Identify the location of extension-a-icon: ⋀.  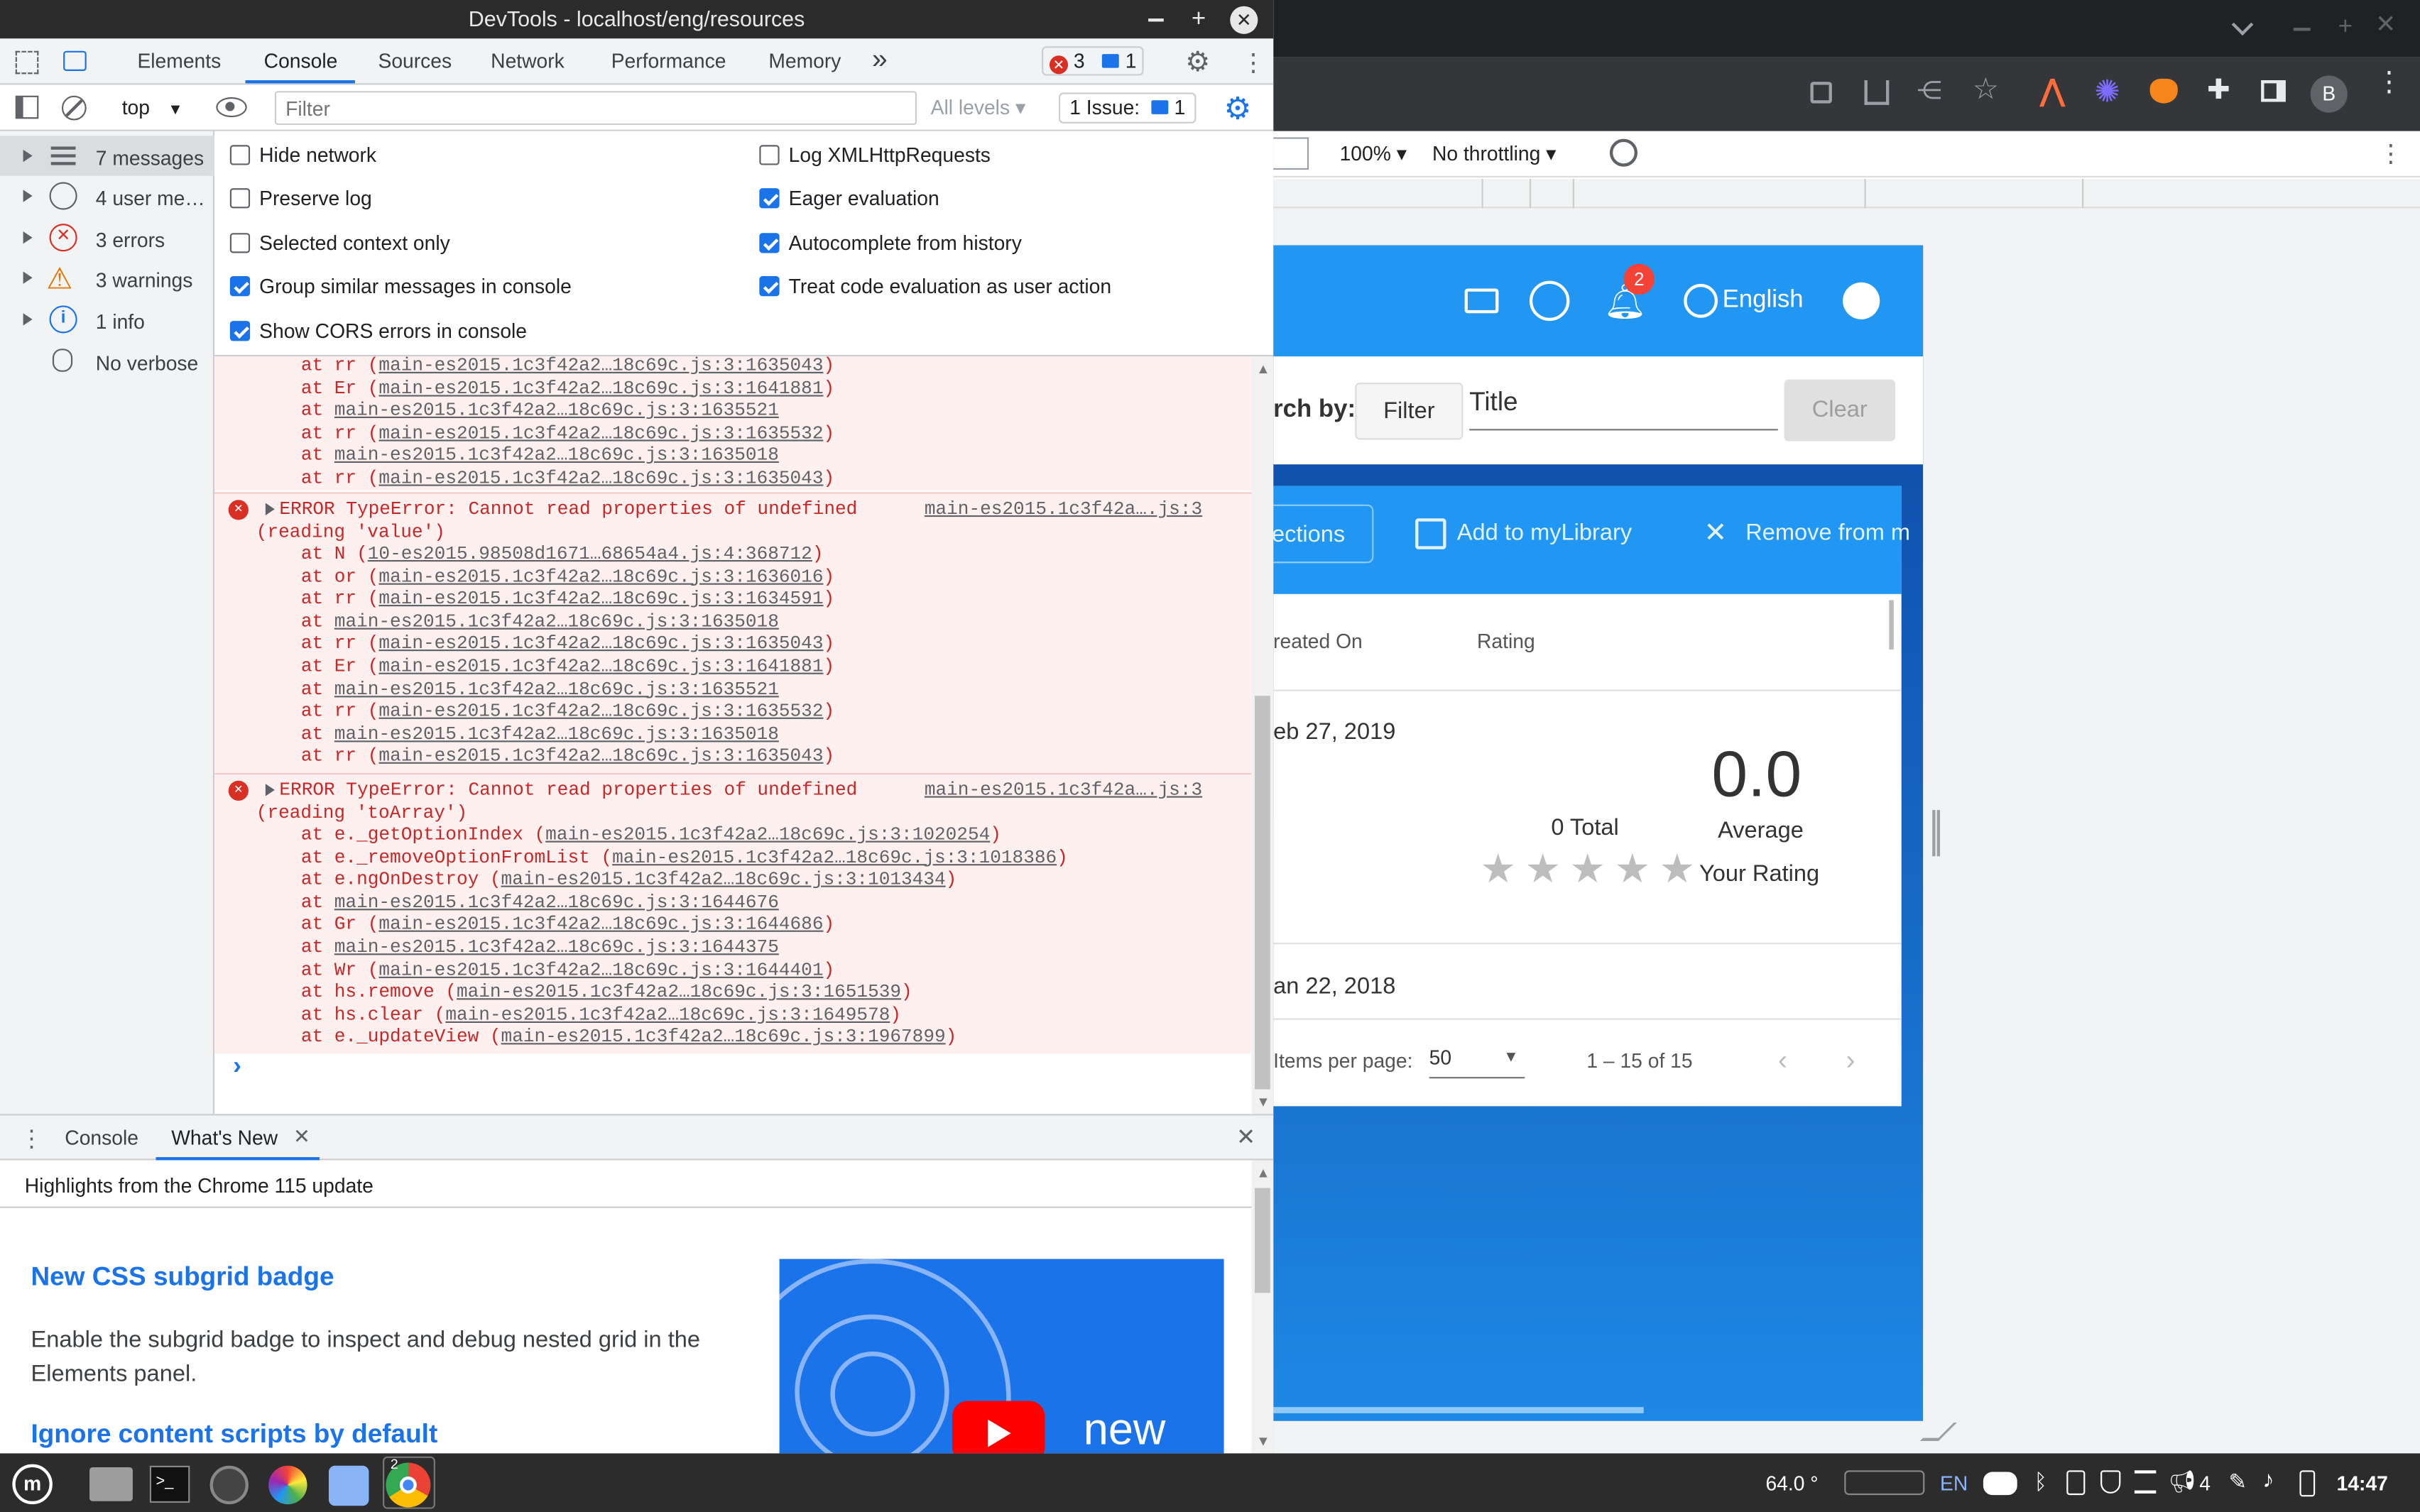
(2052, 92).